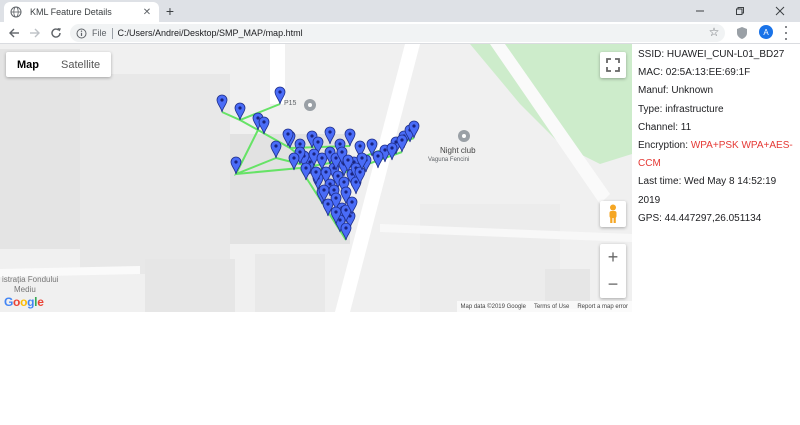  What do you see at coordinates (290, 103) in the screenshot?
I see `map-label-p15: P15` at bounding box center [290, 103].